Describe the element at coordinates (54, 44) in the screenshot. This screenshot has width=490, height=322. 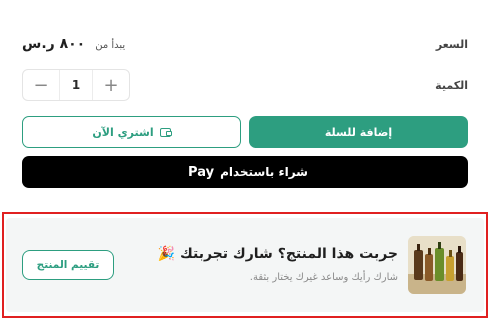
I see `price-value: ٨٠٠ ر.س` at that location.